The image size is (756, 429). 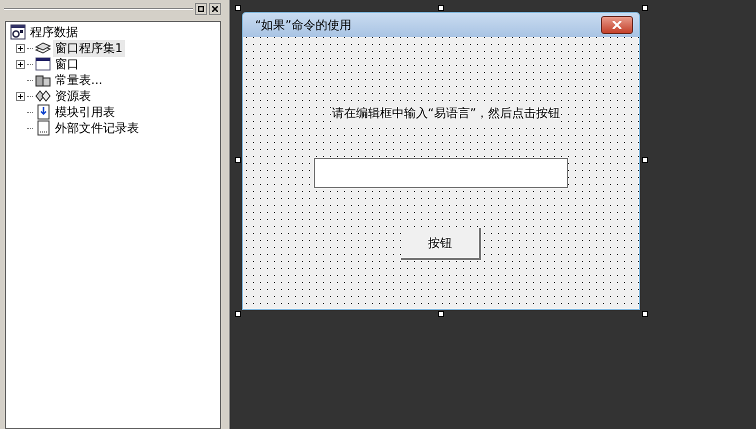 I want to click on diamonds-icon, so click(x=43, y=96).